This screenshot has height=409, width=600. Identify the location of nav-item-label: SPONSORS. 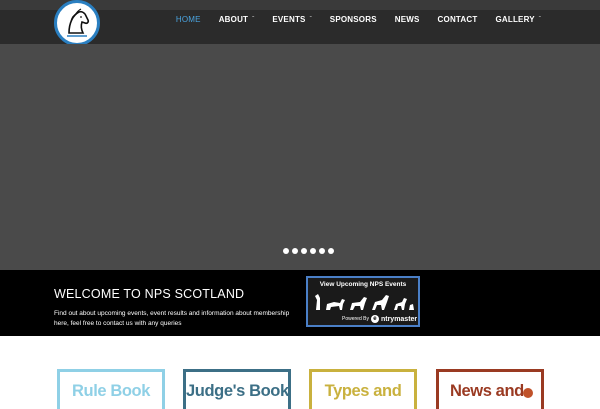
(353, 19).